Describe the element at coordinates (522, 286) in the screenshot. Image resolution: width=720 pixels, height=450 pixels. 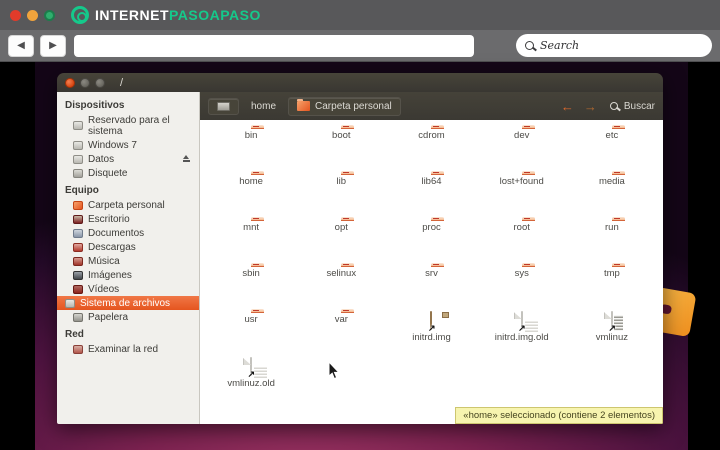
I see `file-item-sys: sys` at that location.